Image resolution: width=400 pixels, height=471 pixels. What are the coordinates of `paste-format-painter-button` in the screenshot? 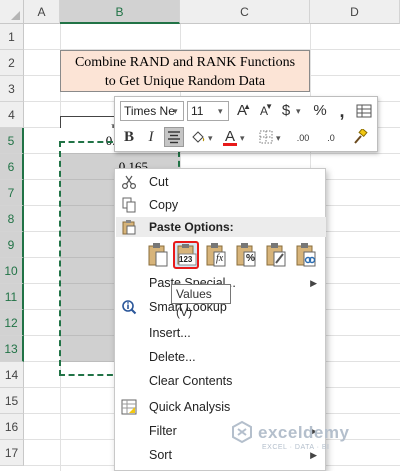 It's located at (276, 255).